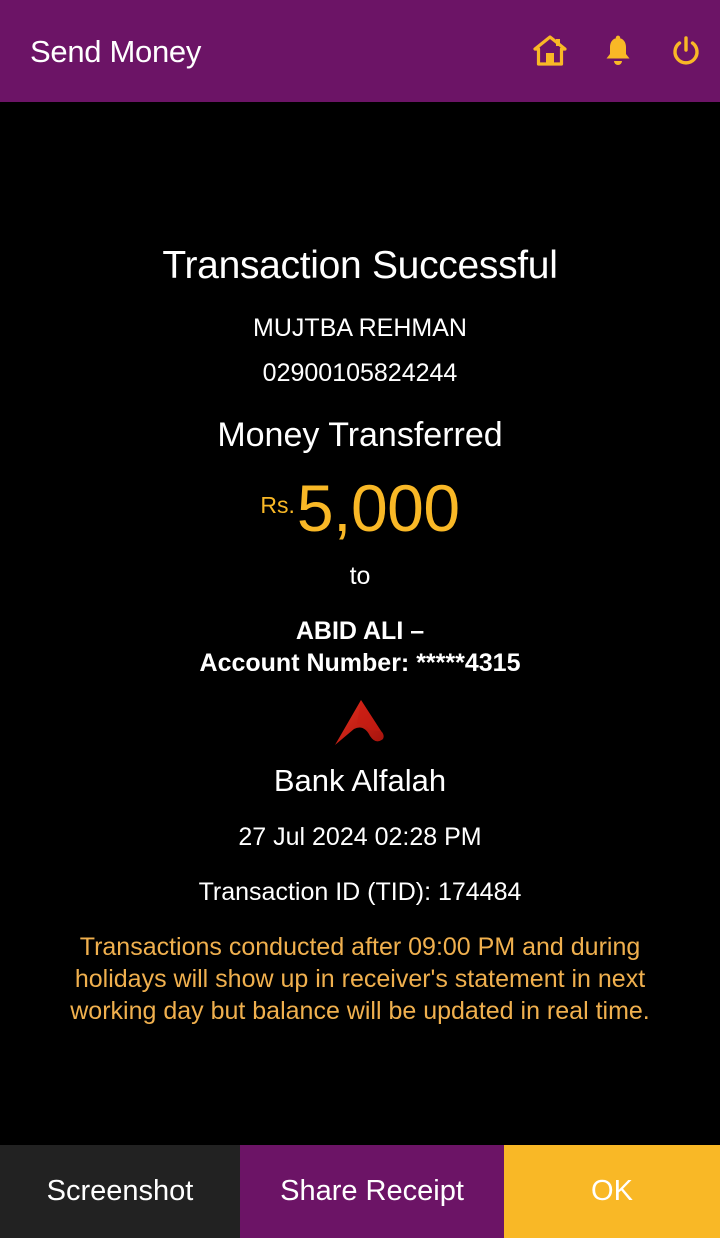  I want to click on bank-alfalah-logo, so click(359, 722).